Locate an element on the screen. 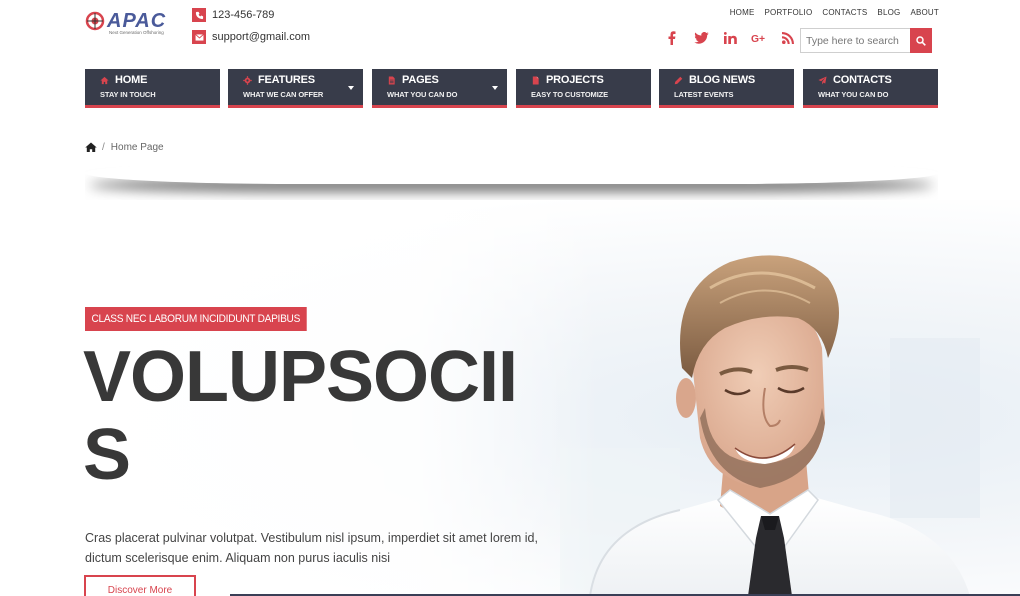  file-icon is located at coordinates (535, 80).